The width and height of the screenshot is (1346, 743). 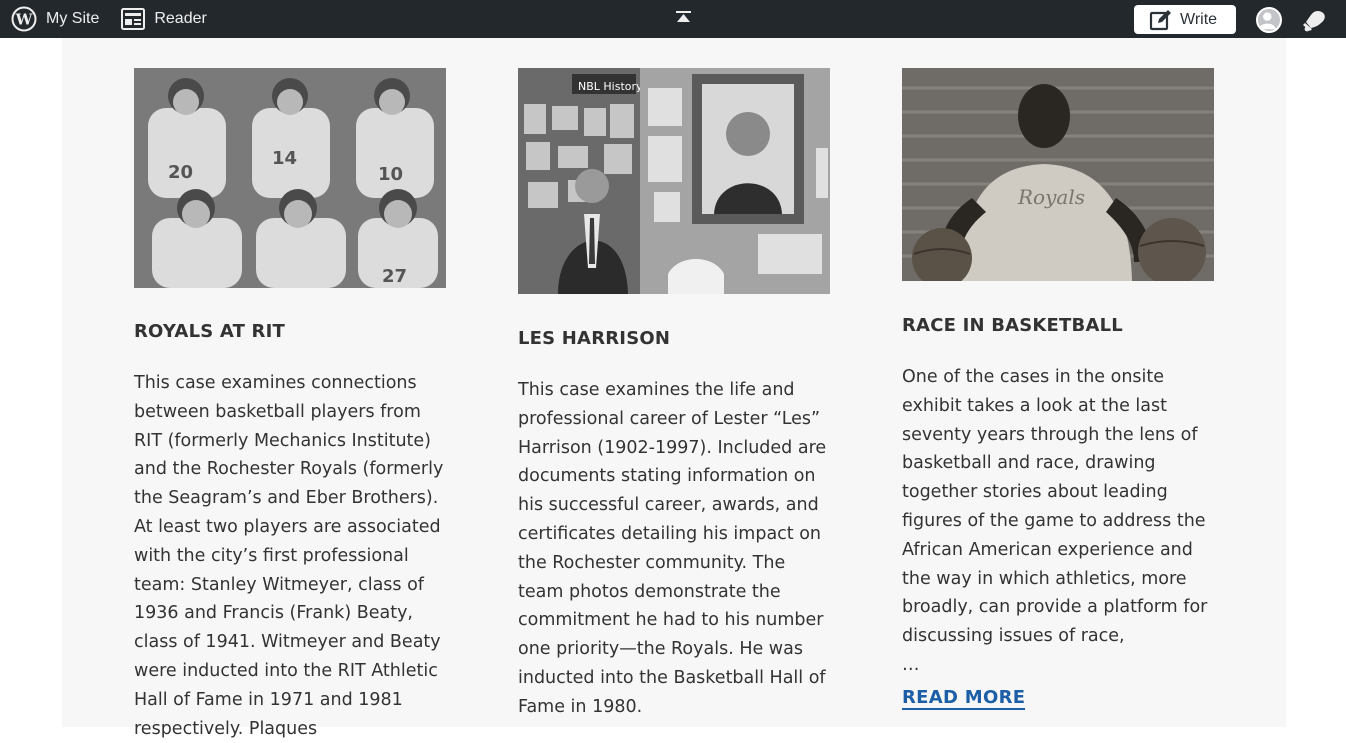 What do you see at coordinates (1199, 19) in the screenshot?
I see `write-label: Write` at bounding box center [1199, 19].